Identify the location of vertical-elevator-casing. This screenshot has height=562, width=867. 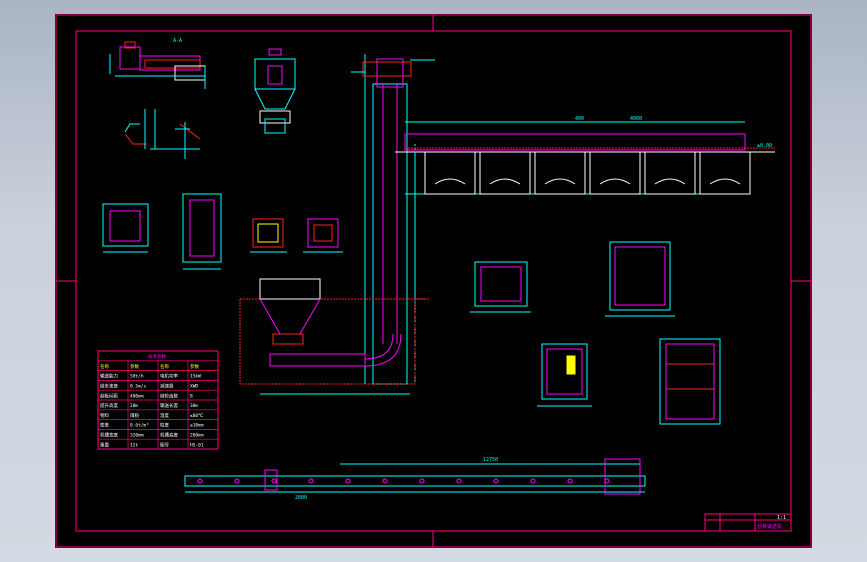
(390, 219).